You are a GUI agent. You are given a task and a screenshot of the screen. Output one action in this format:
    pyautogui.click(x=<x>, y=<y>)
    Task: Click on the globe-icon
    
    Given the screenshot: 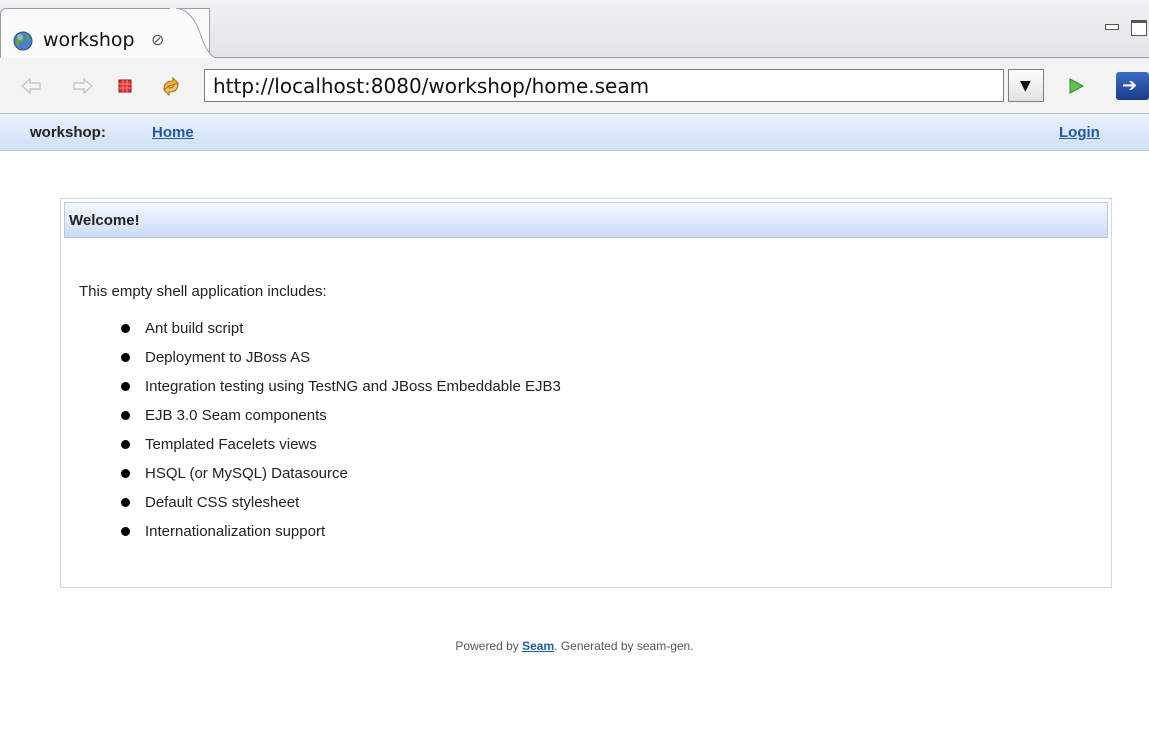 What is the action you would take?
    pyautogui.click(x=23, y=41)
    